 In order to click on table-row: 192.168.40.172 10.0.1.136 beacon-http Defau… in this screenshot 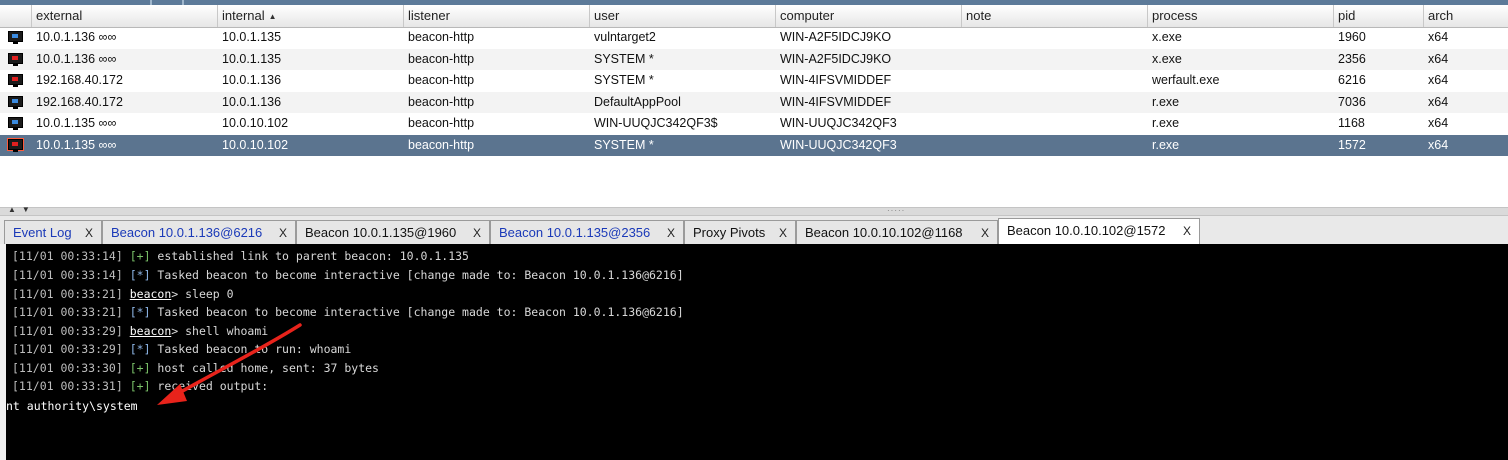, I will do `click(754, 102)`.